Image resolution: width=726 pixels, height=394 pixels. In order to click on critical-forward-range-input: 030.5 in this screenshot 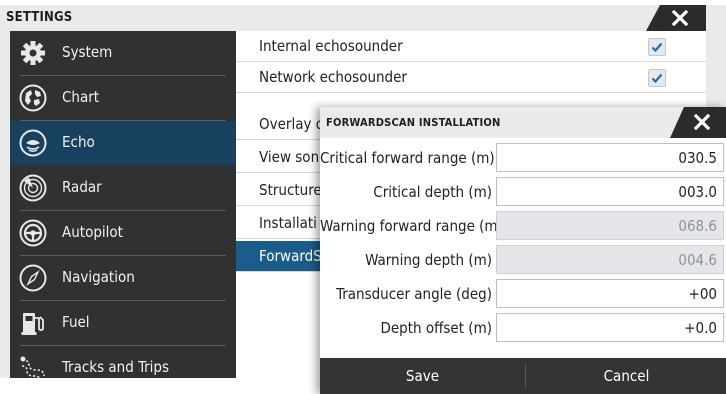, I will do `click(610, 157)`.